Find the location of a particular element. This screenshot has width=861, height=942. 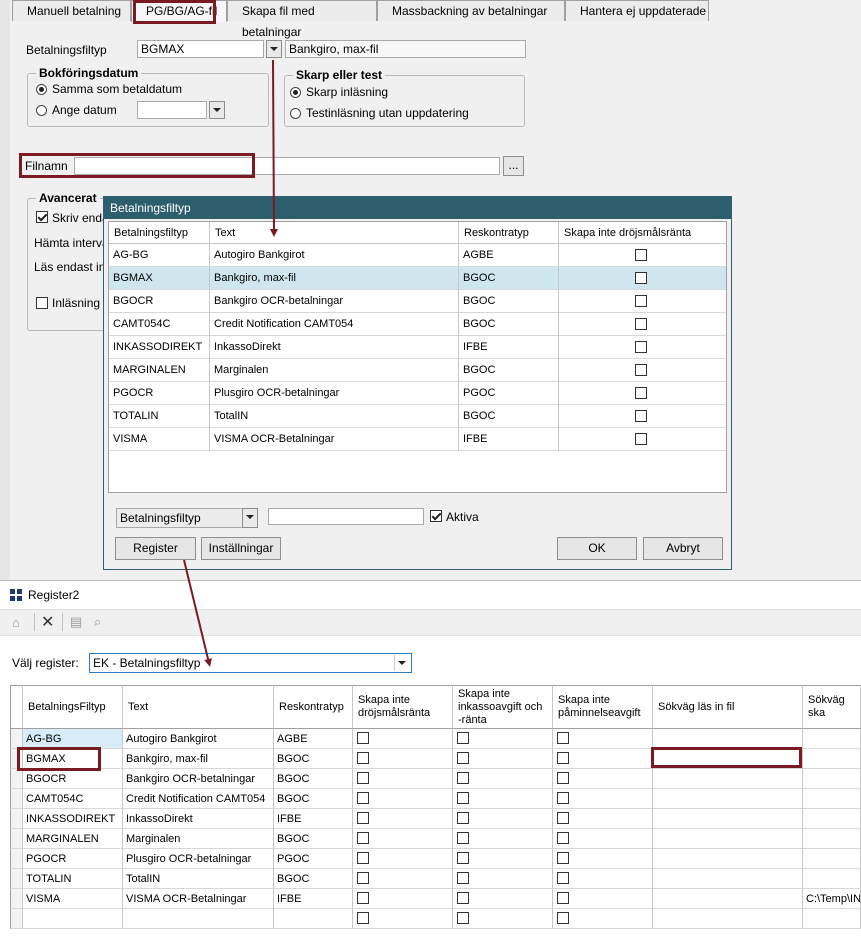

print-preview-icon: ⌕ is located at coordinates (97, 622).